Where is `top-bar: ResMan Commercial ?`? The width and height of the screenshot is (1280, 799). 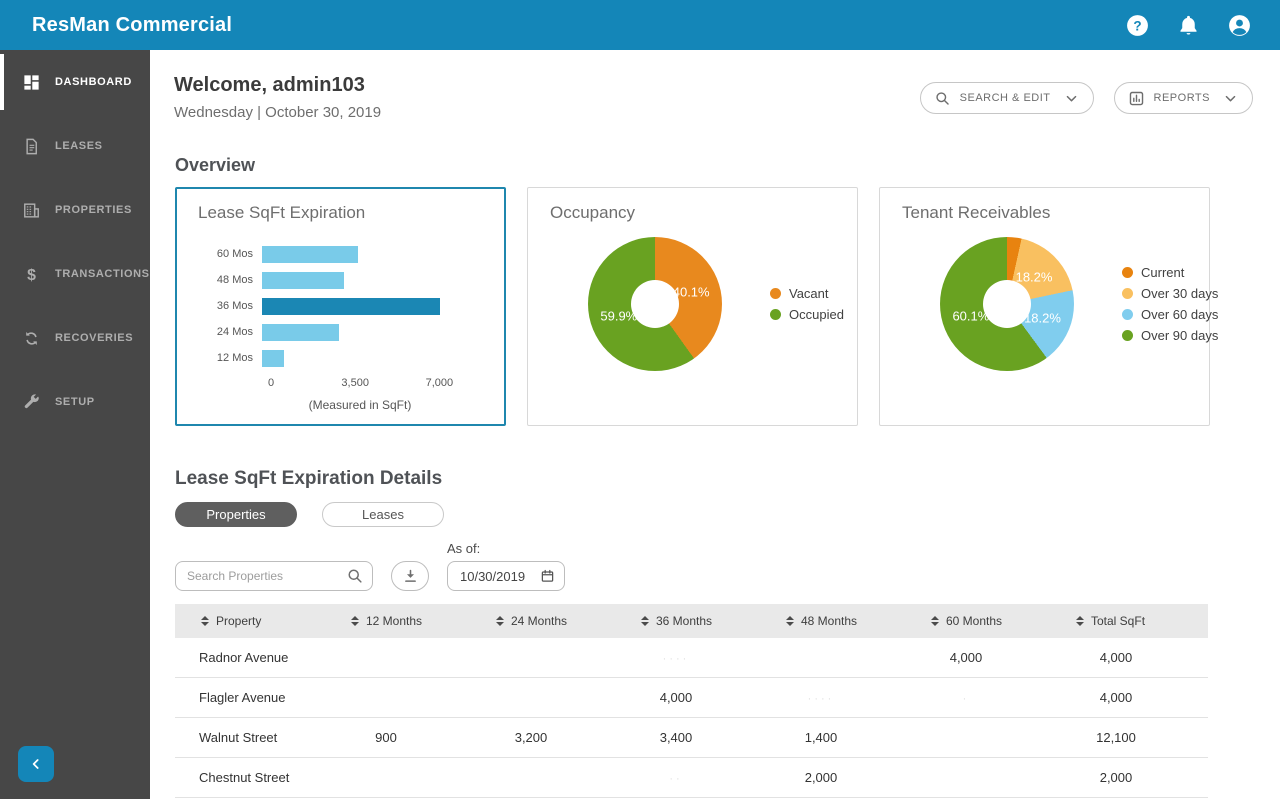
top-bar: ResMan Commercial ? is located at coordinates (640, 25).